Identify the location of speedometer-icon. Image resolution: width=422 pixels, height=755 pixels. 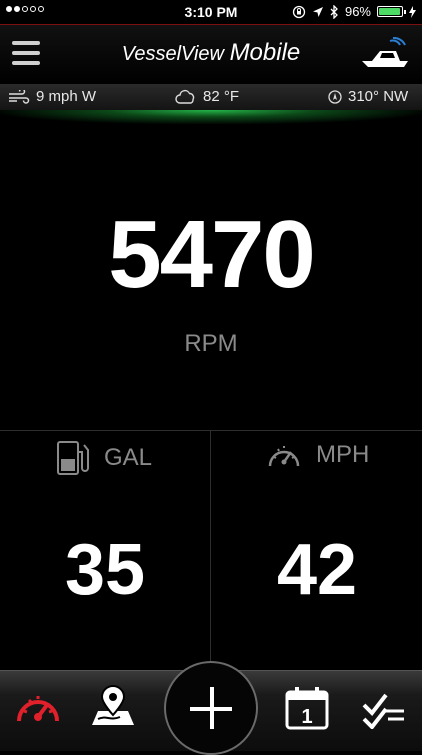
(284, 456).